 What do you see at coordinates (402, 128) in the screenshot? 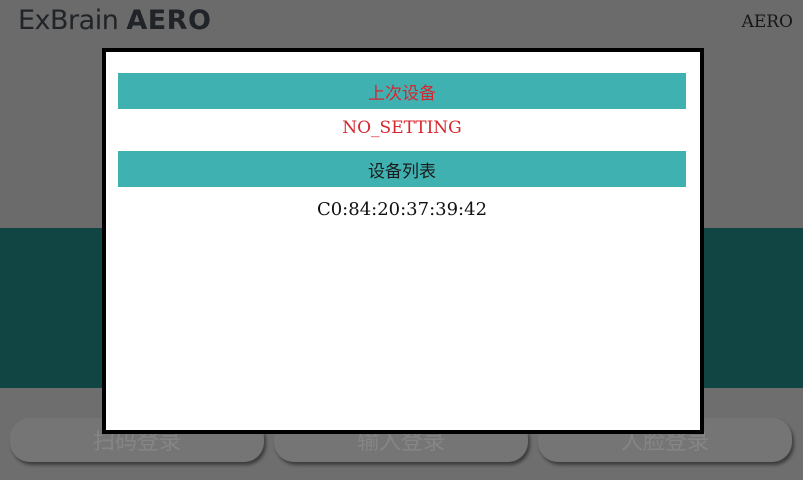
I see `last-device-value: NO_SETTING` at bounding box center [402, 128].